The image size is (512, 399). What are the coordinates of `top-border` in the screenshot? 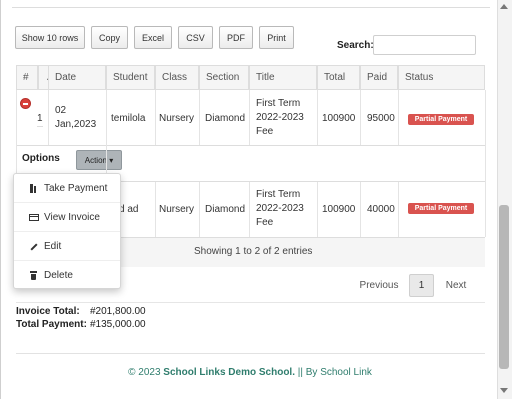 It's located at (251, 4).